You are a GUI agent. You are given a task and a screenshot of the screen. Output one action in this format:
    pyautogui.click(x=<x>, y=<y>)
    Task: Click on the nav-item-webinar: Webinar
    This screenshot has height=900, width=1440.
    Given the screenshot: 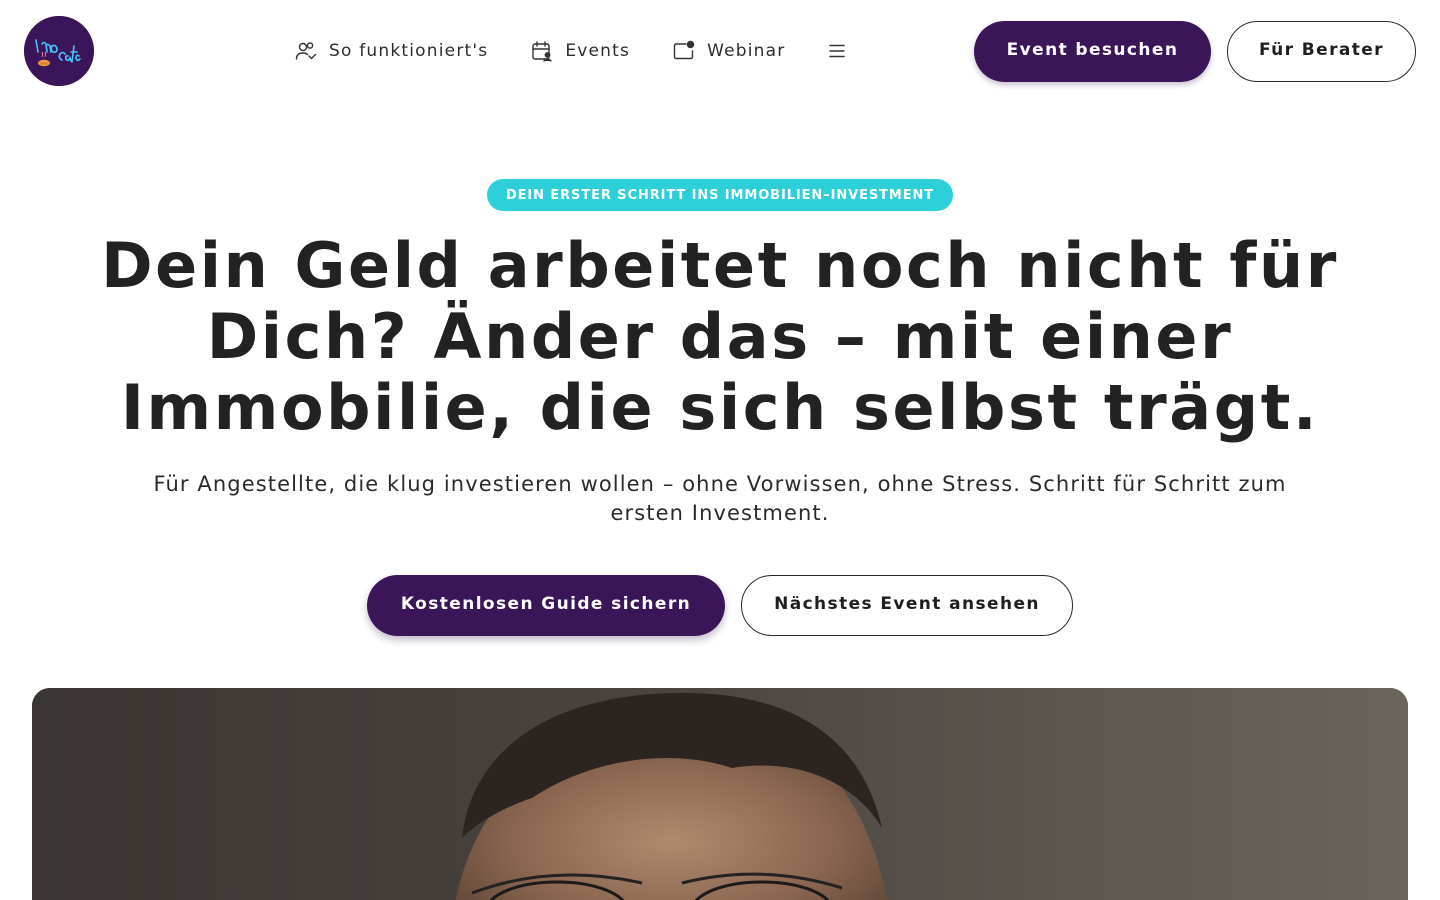 What is the action you would take?
    pyautogui.click(x=728, y=51)
    